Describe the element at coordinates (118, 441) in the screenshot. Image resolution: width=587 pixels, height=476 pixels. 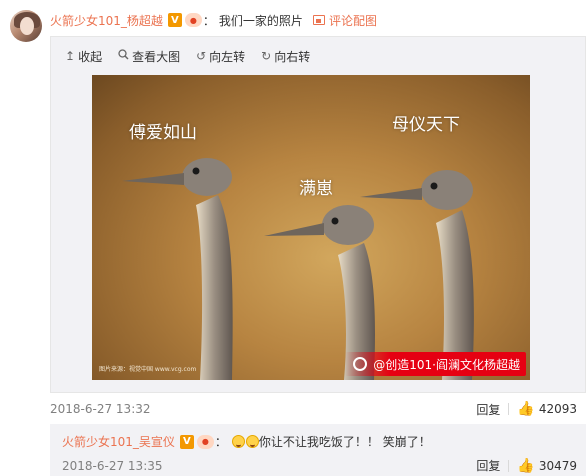
I see `reply-username: 火箭少女101_吴宣仪` at that location.